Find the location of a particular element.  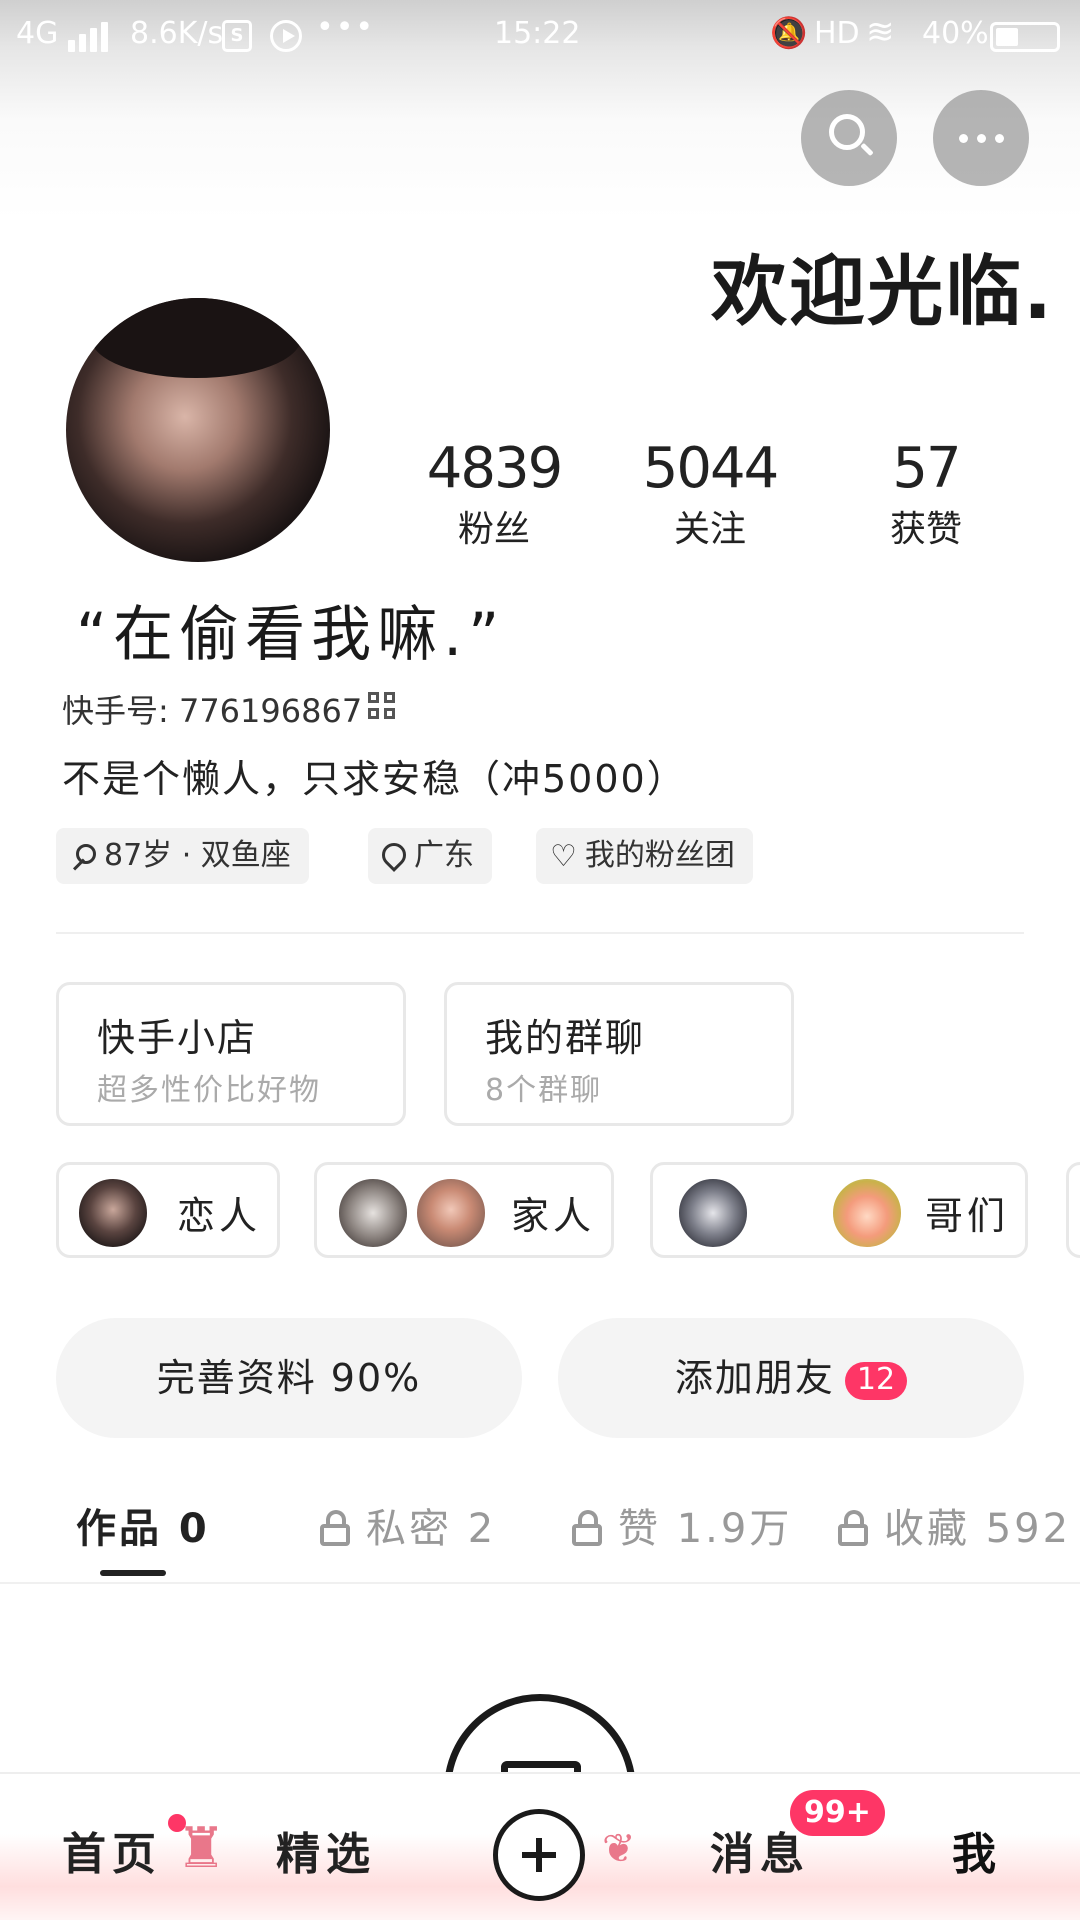

relation-lover: 恋人 is located at coordinates (168, 1210).